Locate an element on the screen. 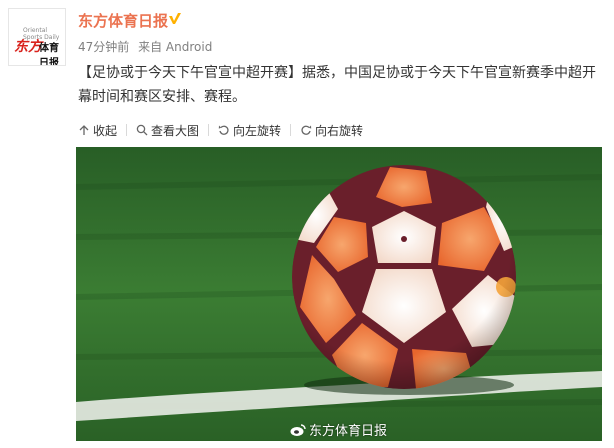 This screenshot has height=448, width=614. magnifier-icon is located at coordinates (142, 130).